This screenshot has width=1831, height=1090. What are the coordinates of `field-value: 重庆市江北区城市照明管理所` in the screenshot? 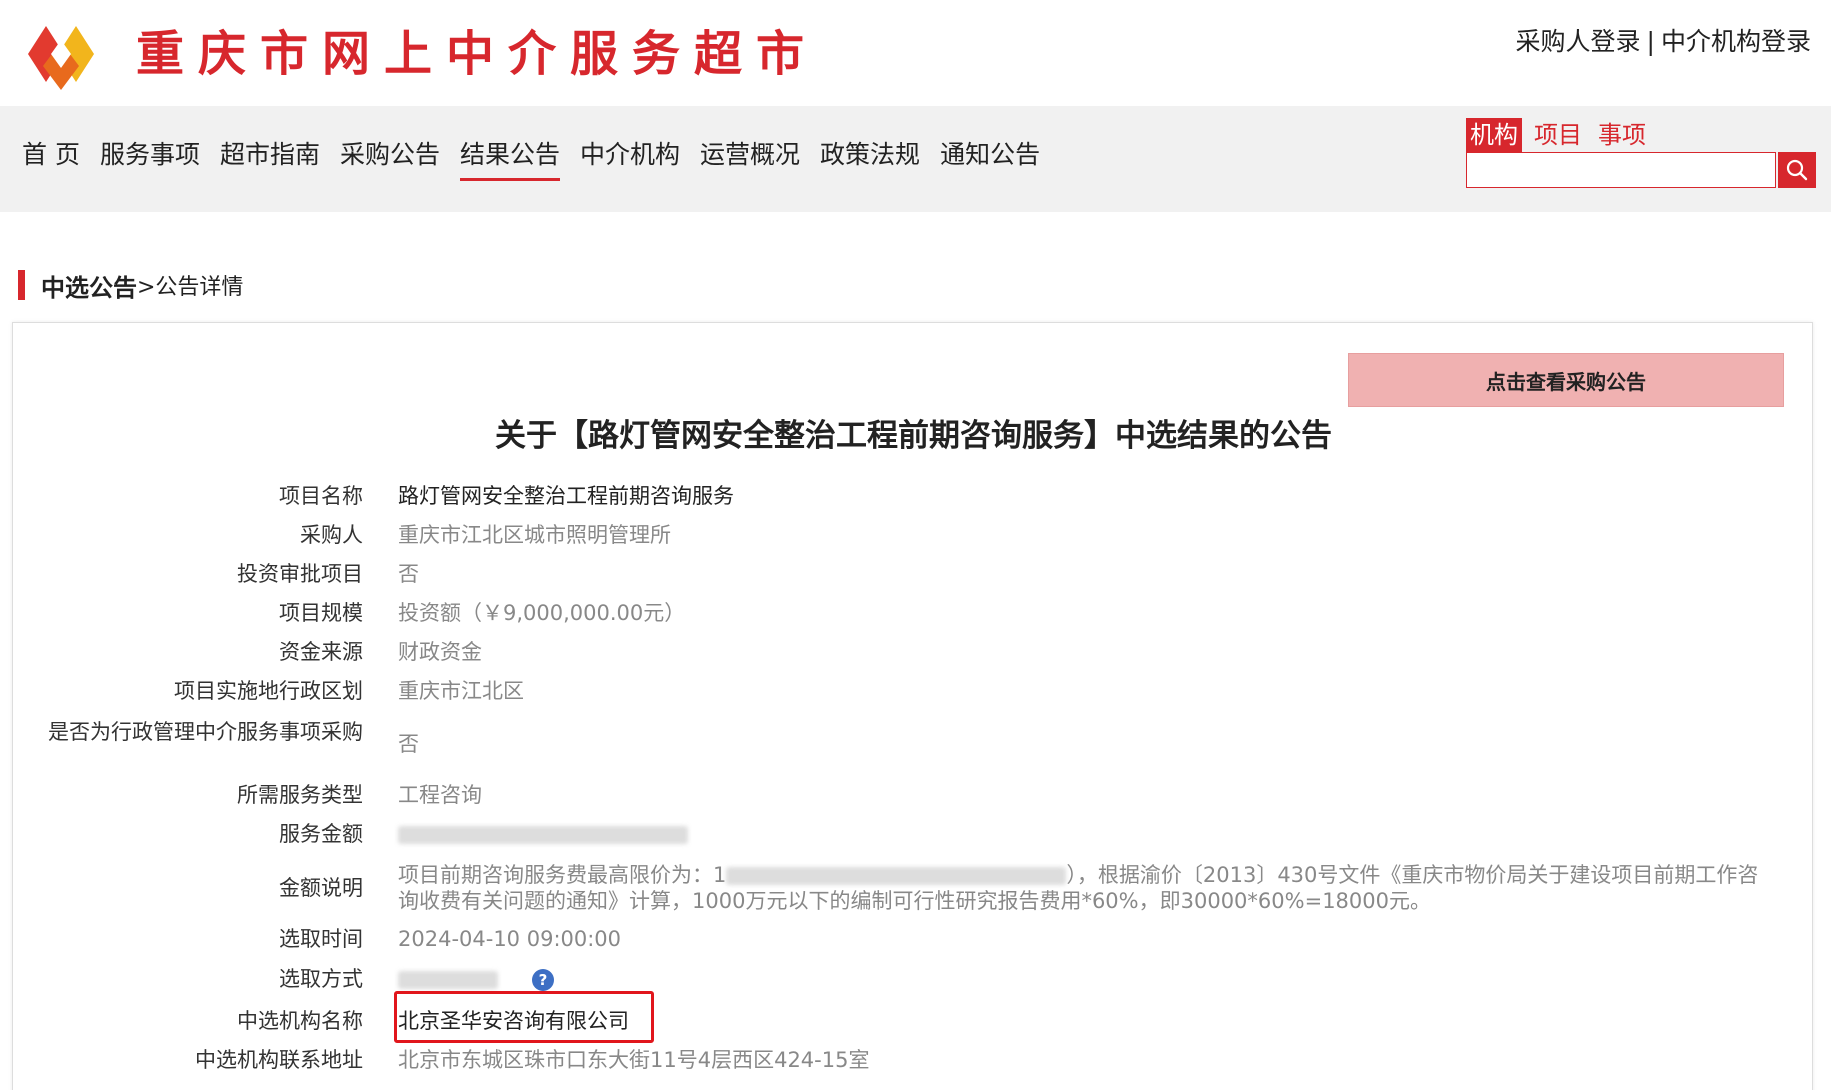 It's located at (534, 535).